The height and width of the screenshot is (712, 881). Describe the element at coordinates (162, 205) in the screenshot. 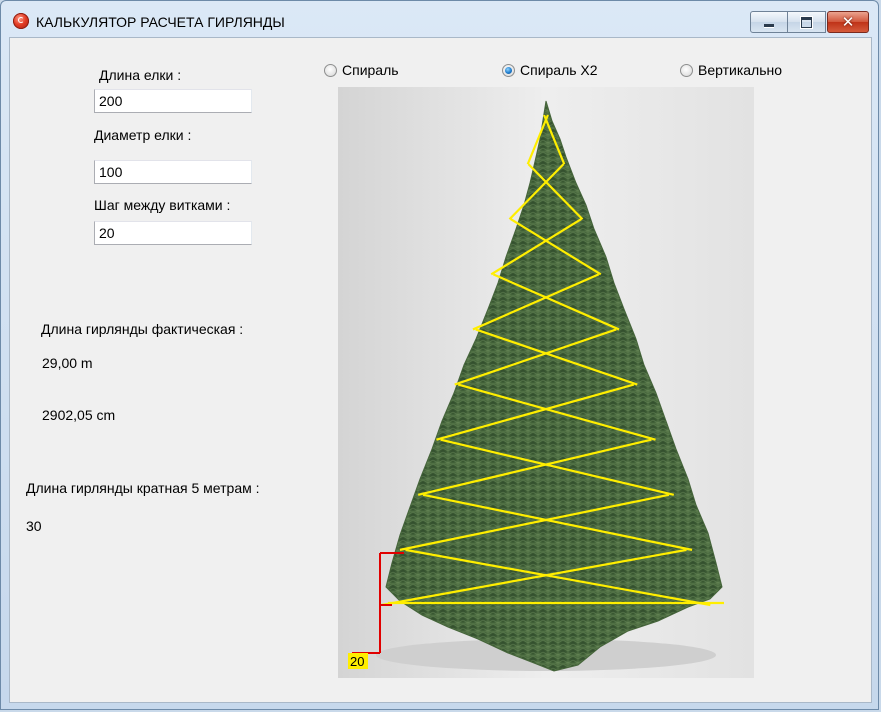

I see `step-label: Шаг между витками :` at that location.